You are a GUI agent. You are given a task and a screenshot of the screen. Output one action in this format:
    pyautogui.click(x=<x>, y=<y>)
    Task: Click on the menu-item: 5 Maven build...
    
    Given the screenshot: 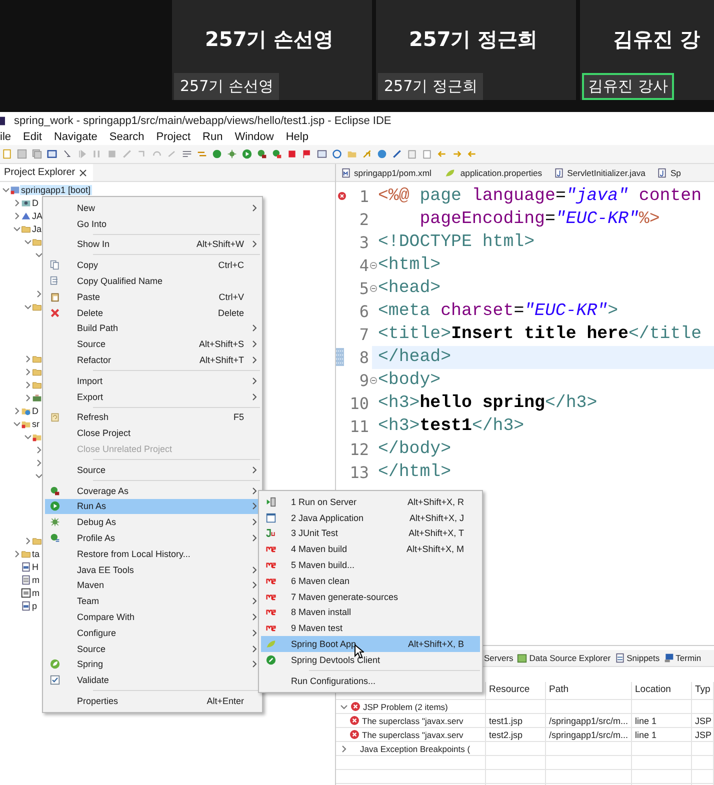 What is the action you would take?
    pyautogui.click(x=370, y=565)
    